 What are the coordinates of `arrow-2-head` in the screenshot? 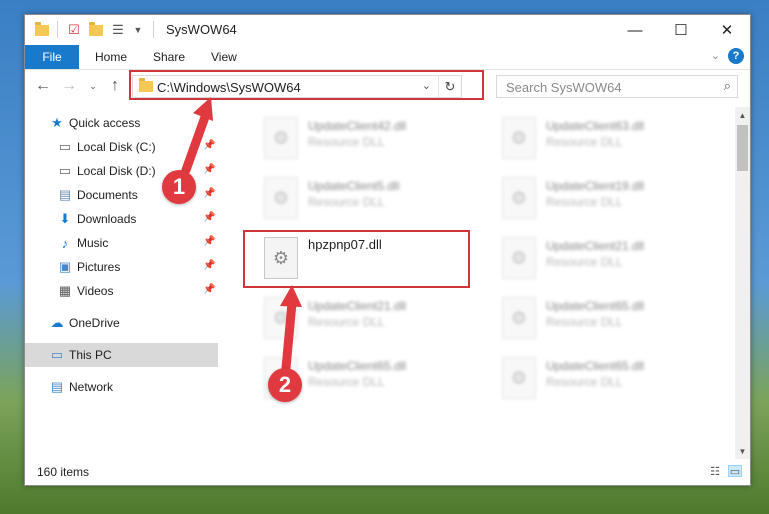 It's located at (291, 296).